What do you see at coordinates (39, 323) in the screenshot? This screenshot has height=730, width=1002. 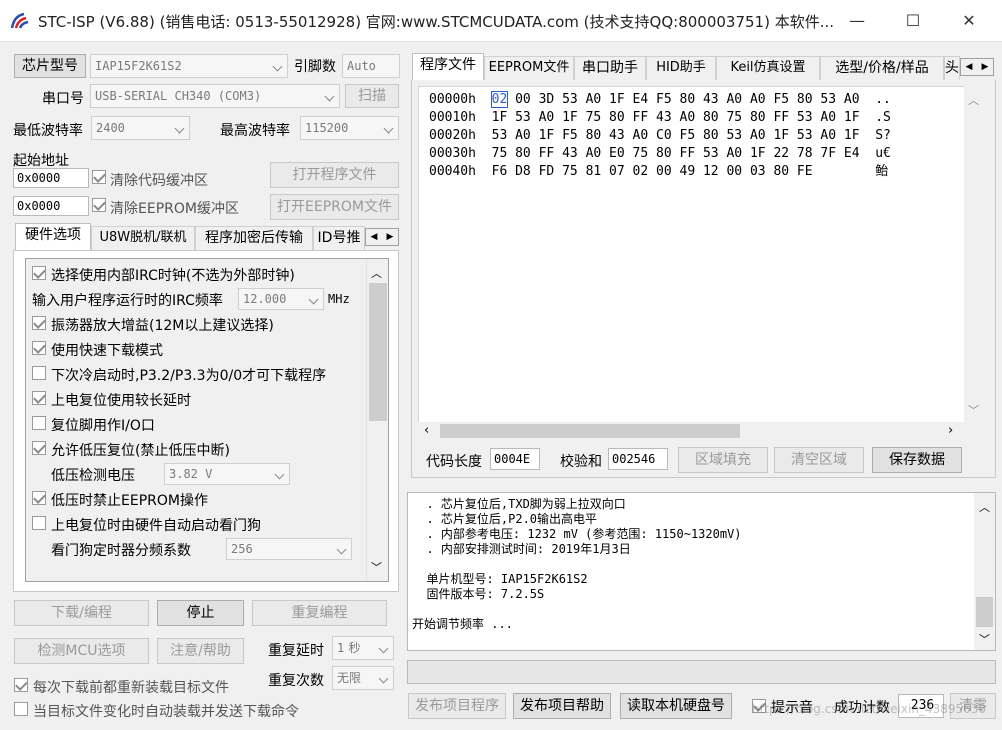 I see `osc-gain-checkbox` at bounding box center [39, 323].